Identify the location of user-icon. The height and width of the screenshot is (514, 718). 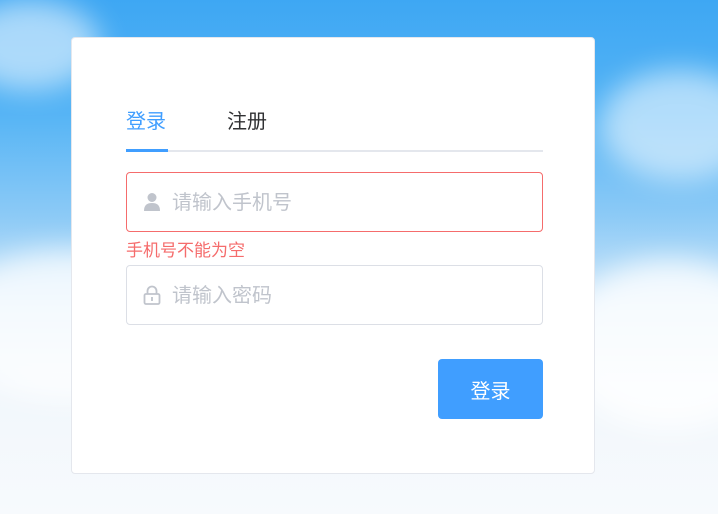
(152, 202).